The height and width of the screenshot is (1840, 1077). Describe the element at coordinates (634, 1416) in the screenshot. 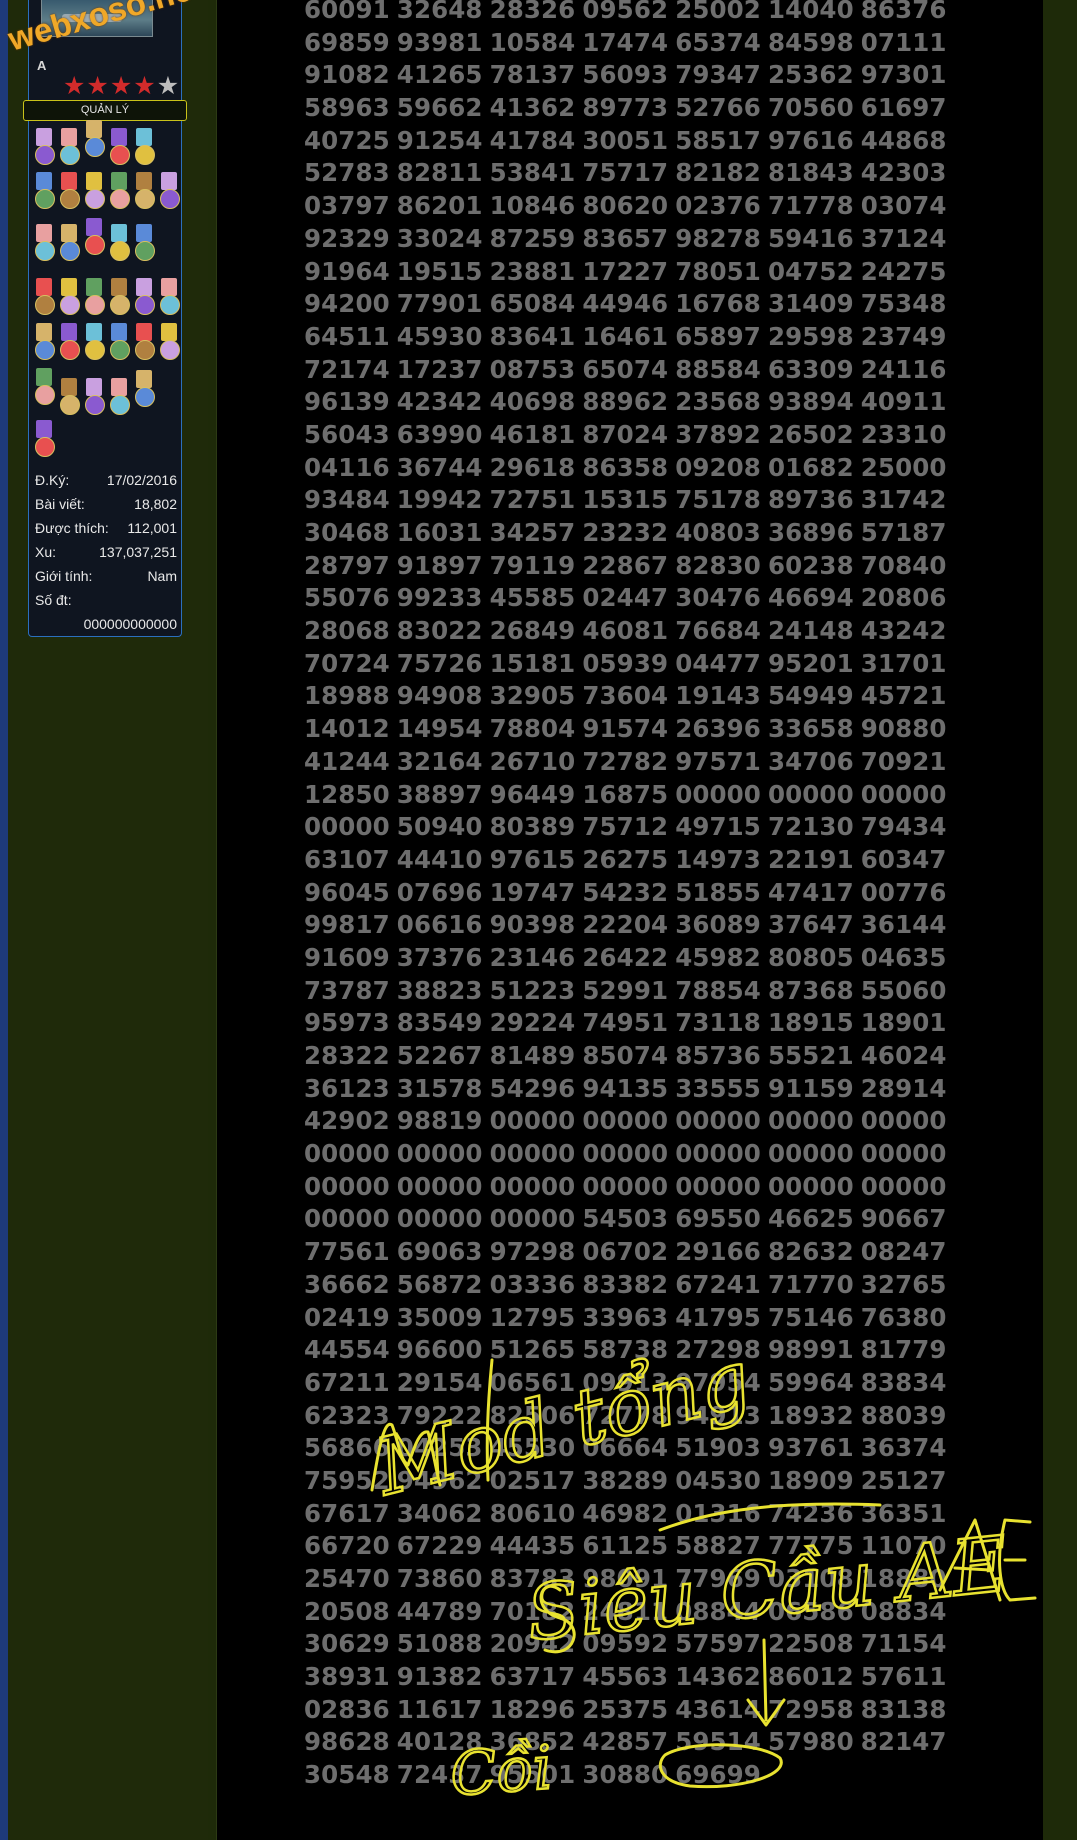

I see `number-row: 62323 79222 82506 72778 94913 18932 88039` at that location.